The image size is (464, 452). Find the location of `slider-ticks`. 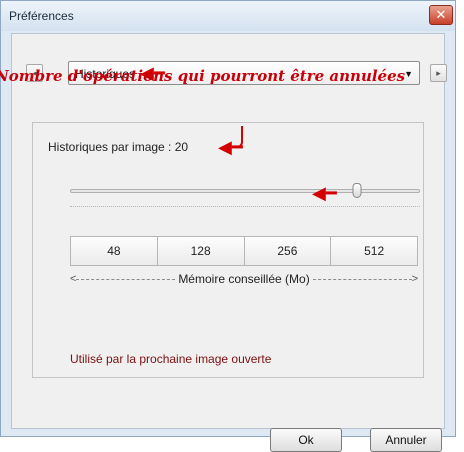

slider-ticks is located at coordinates (245, 206).